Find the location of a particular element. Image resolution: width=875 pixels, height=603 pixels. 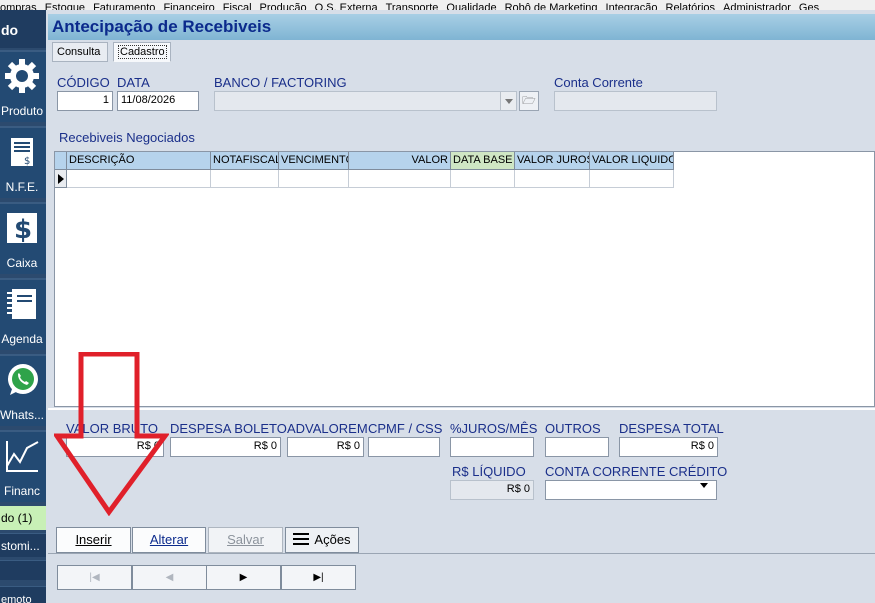

despesa-total-label: DESPESA TOTAL is located at coordinates (671, 428).